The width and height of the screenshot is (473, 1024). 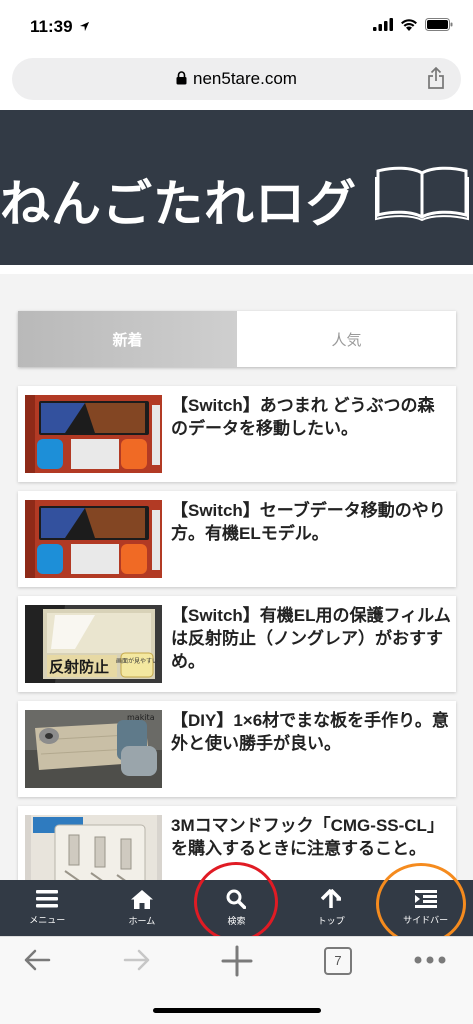 I want to click on signal-icon, so click(x=383, y=24).